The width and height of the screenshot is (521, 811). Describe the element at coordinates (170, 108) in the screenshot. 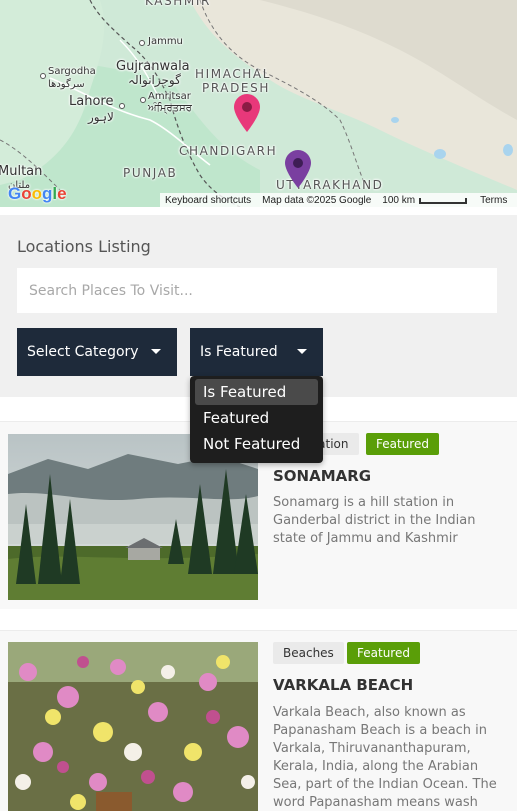

I see `map-label-amritsar-punjabi: ਅੰਮ੍ਰਿਤਸਰ` at that location.